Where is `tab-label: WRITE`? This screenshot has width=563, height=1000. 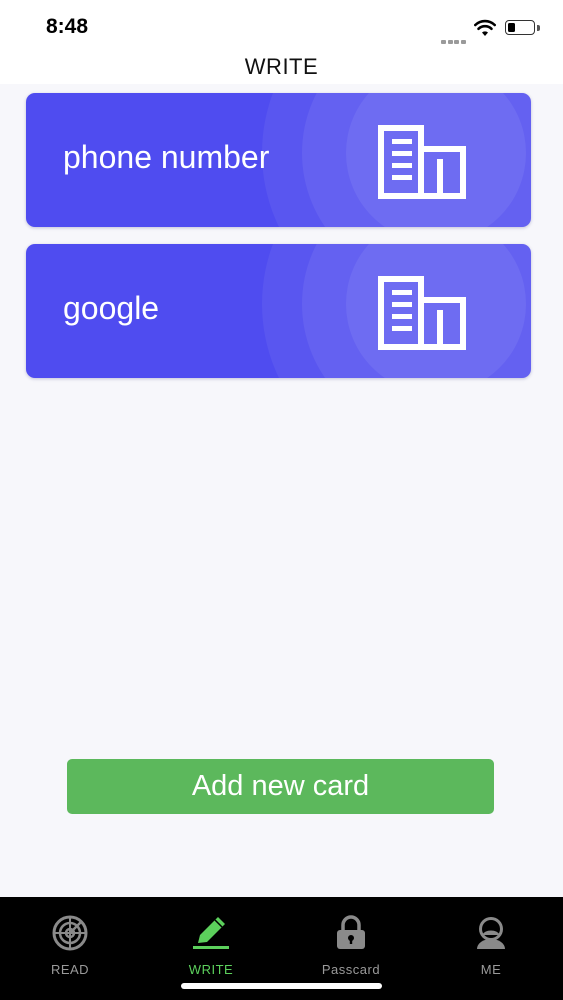 tab-label: WRITE is located at coordinates (211, 969).